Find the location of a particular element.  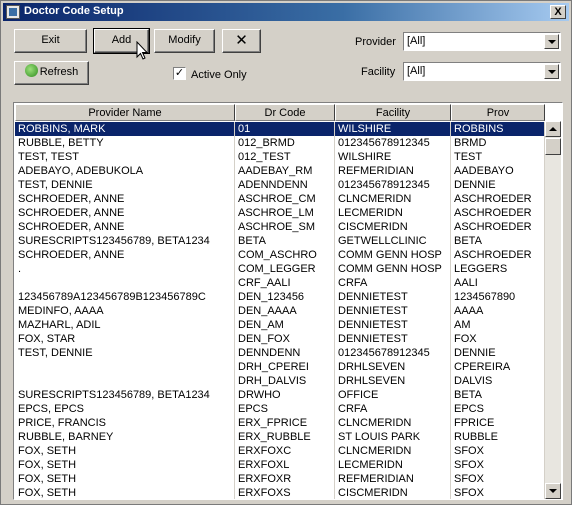

prov-cell: DENNIE is located at coordinates (498, 185).